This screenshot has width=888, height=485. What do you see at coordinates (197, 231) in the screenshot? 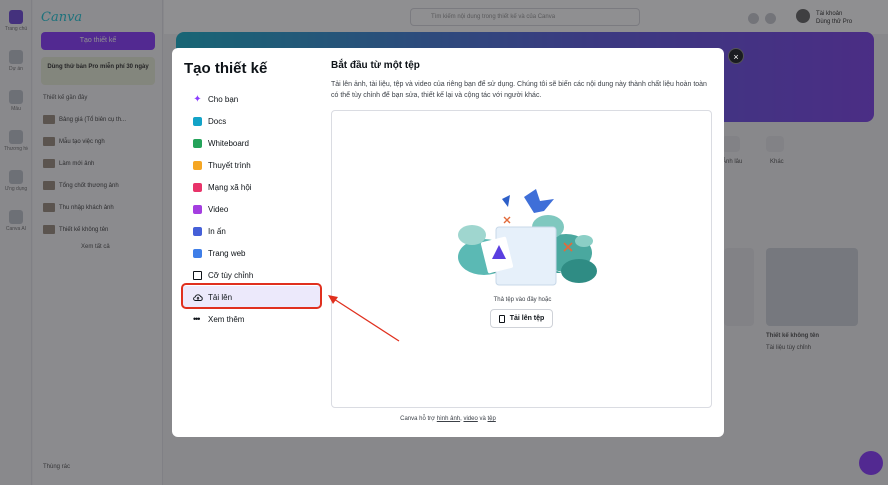
I see `print-icon` at bounding box center [197, 231].